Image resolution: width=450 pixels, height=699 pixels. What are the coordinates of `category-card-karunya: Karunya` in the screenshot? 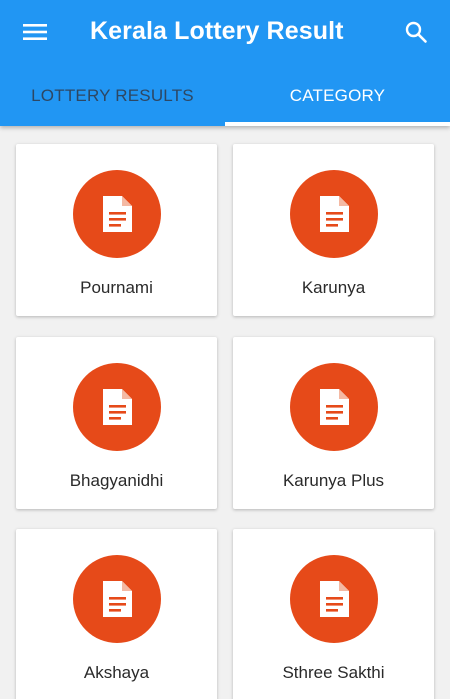 It's located at (333, 230).